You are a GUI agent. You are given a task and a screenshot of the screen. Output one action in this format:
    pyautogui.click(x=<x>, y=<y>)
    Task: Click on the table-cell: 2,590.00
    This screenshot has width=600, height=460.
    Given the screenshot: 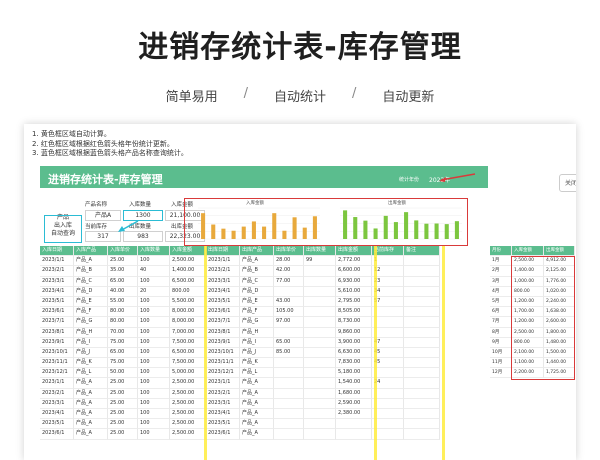 What is the action you would take?
    pyautogui.click(x=354, y=403)
    